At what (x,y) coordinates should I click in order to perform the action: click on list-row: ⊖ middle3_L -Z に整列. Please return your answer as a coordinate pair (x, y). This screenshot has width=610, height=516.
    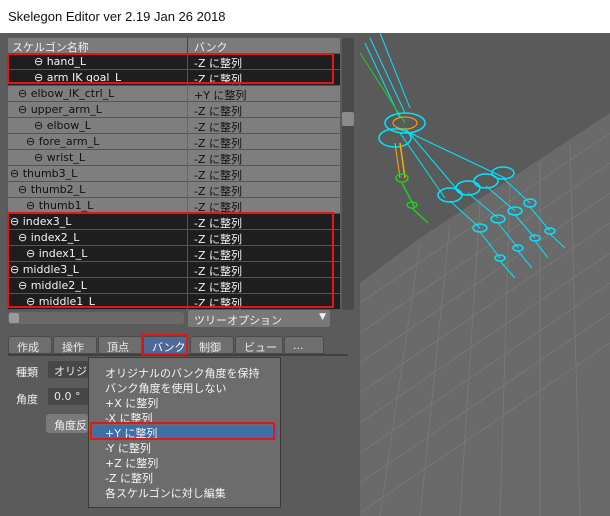
    Looking at the image, I should click on (174, 270).